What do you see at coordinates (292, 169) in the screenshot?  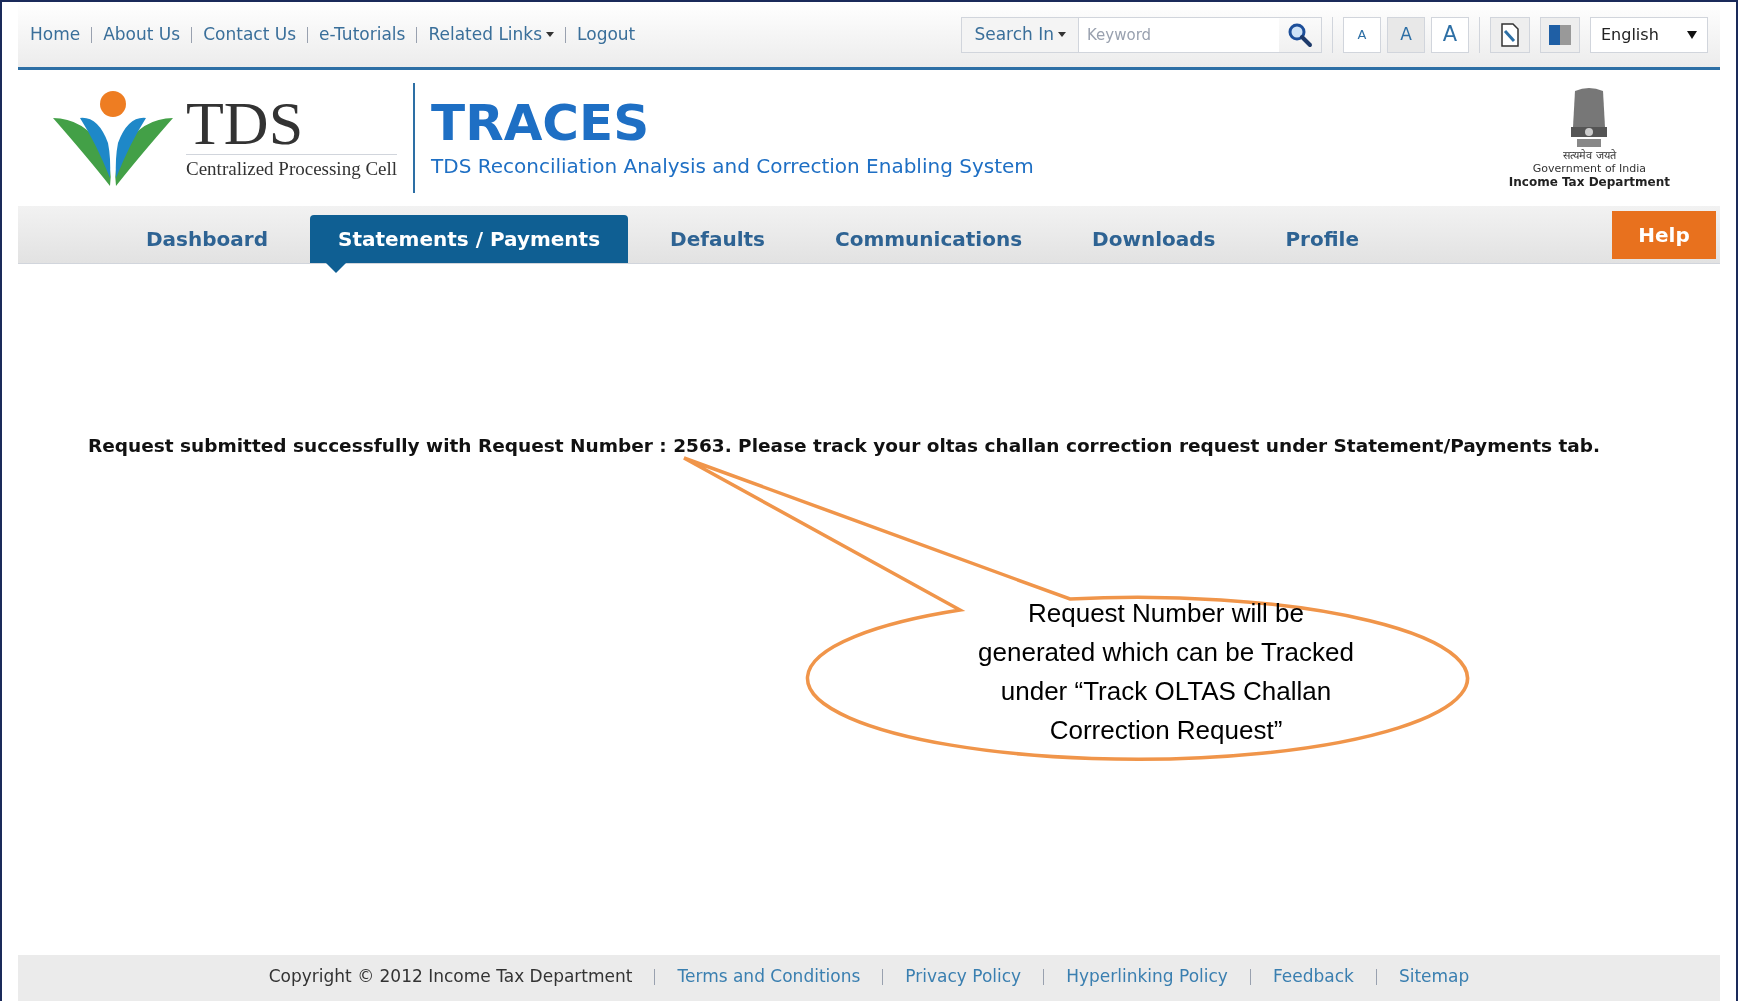 I see `logo-subtitle: Centralized Processing Cell` at bounding box center [292, 169].